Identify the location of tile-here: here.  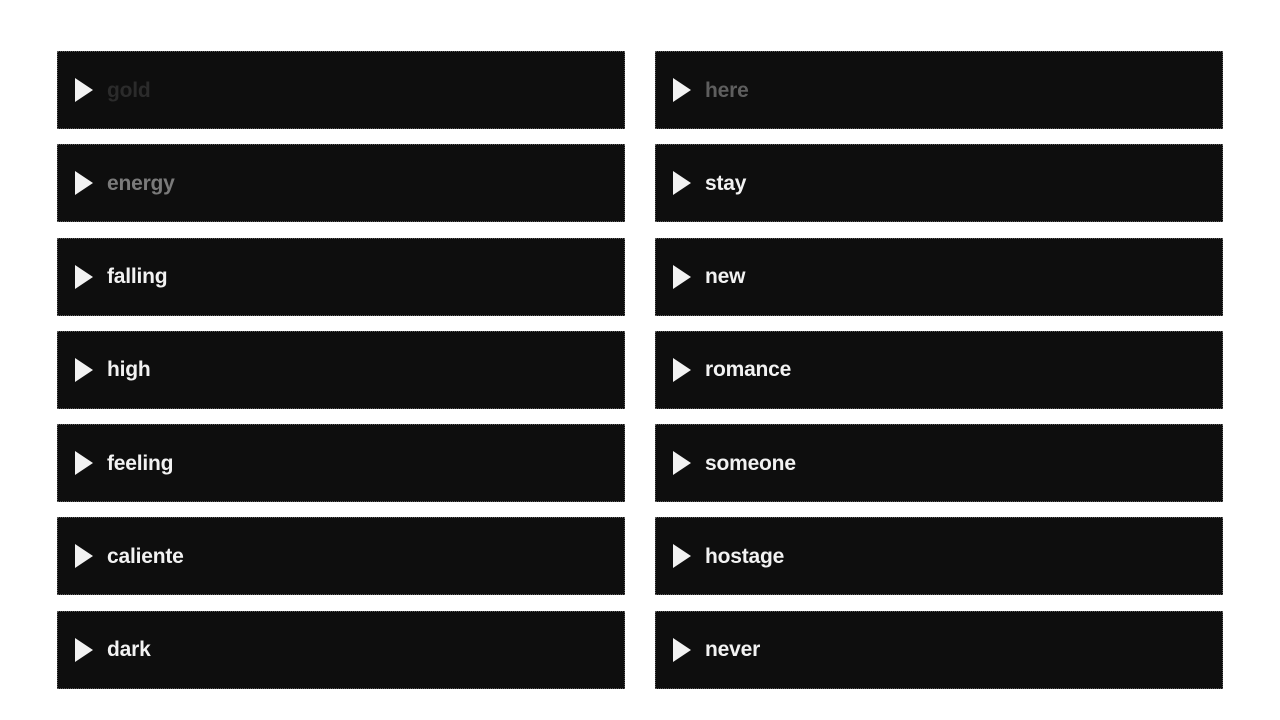
(939, 90).